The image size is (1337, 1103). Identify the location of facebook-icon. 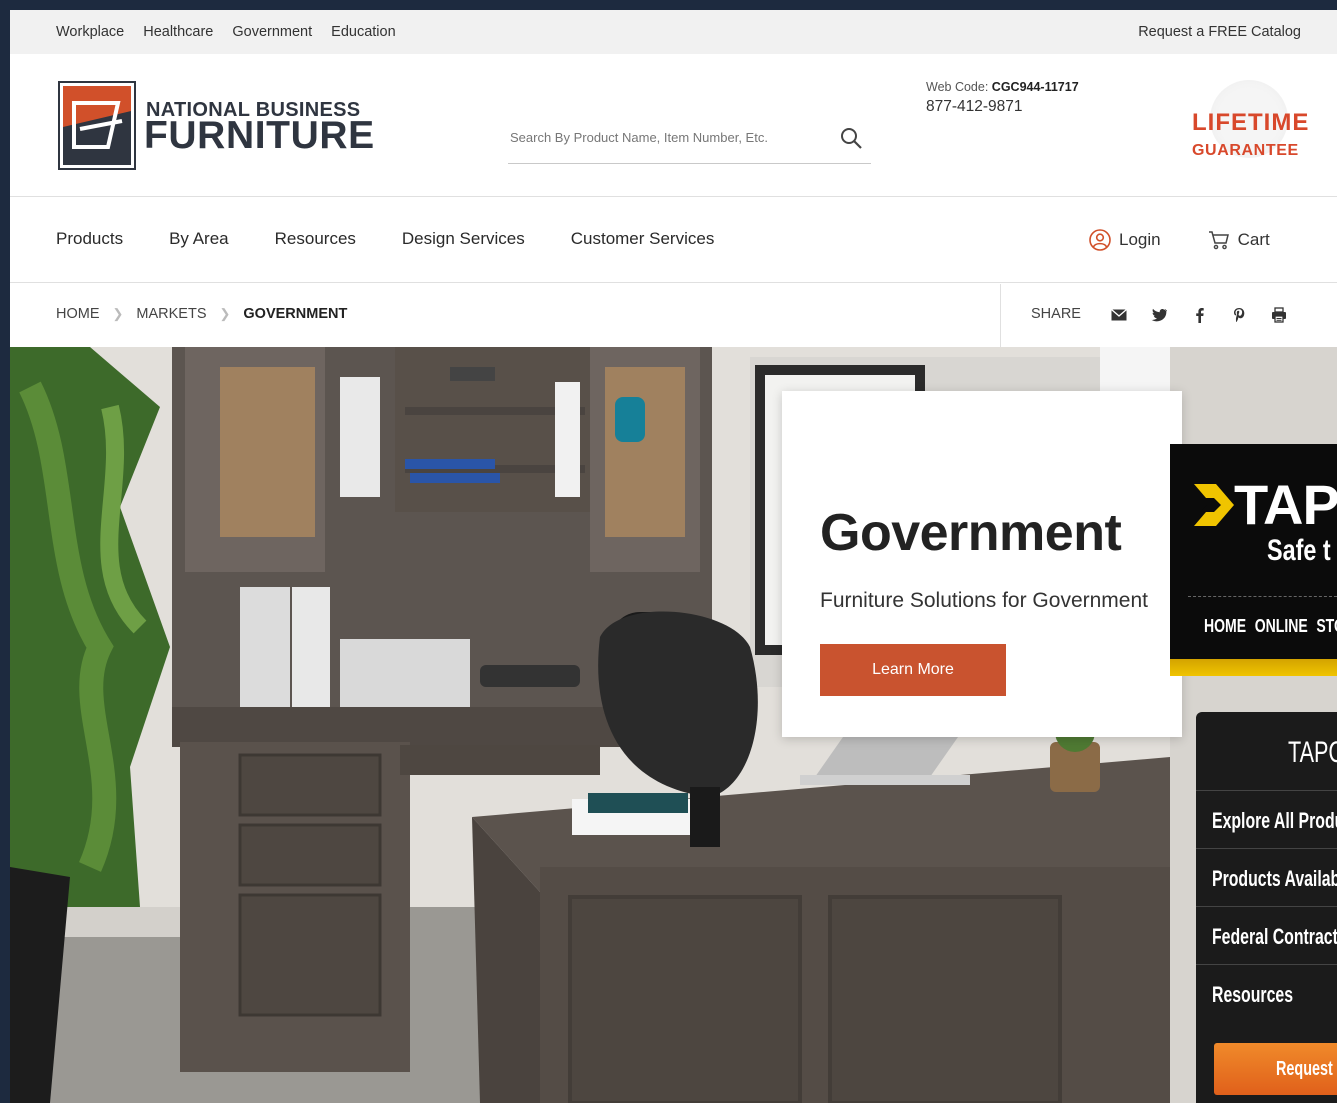
(1199, 315).